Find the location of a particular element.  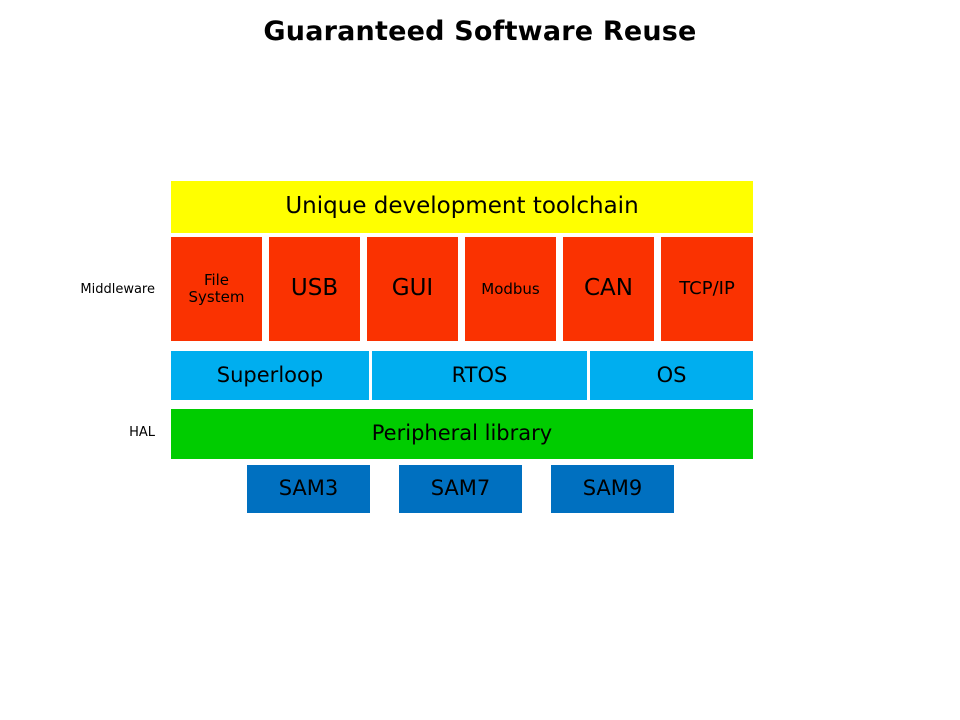

middleware-block-modbus: Modbus is located at coordinates (510, 289).